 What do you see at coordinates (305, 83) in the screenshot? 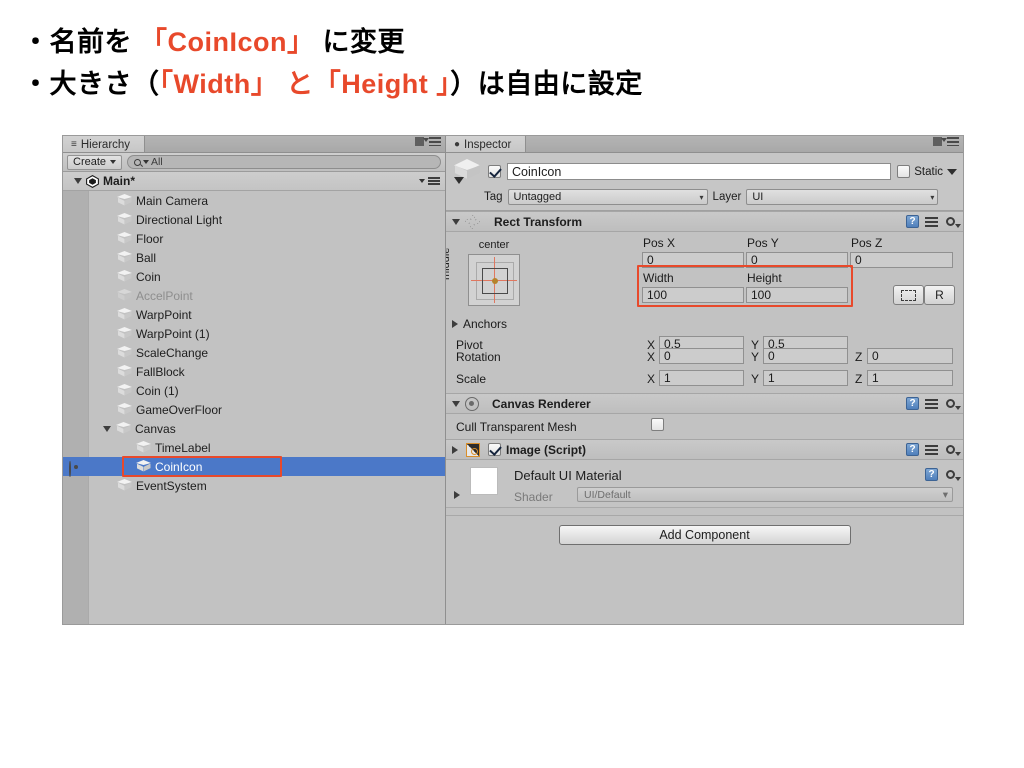
I see `bullet-2-highlight: 「Width」 と「Height 」` at bounding box center [305, 83].